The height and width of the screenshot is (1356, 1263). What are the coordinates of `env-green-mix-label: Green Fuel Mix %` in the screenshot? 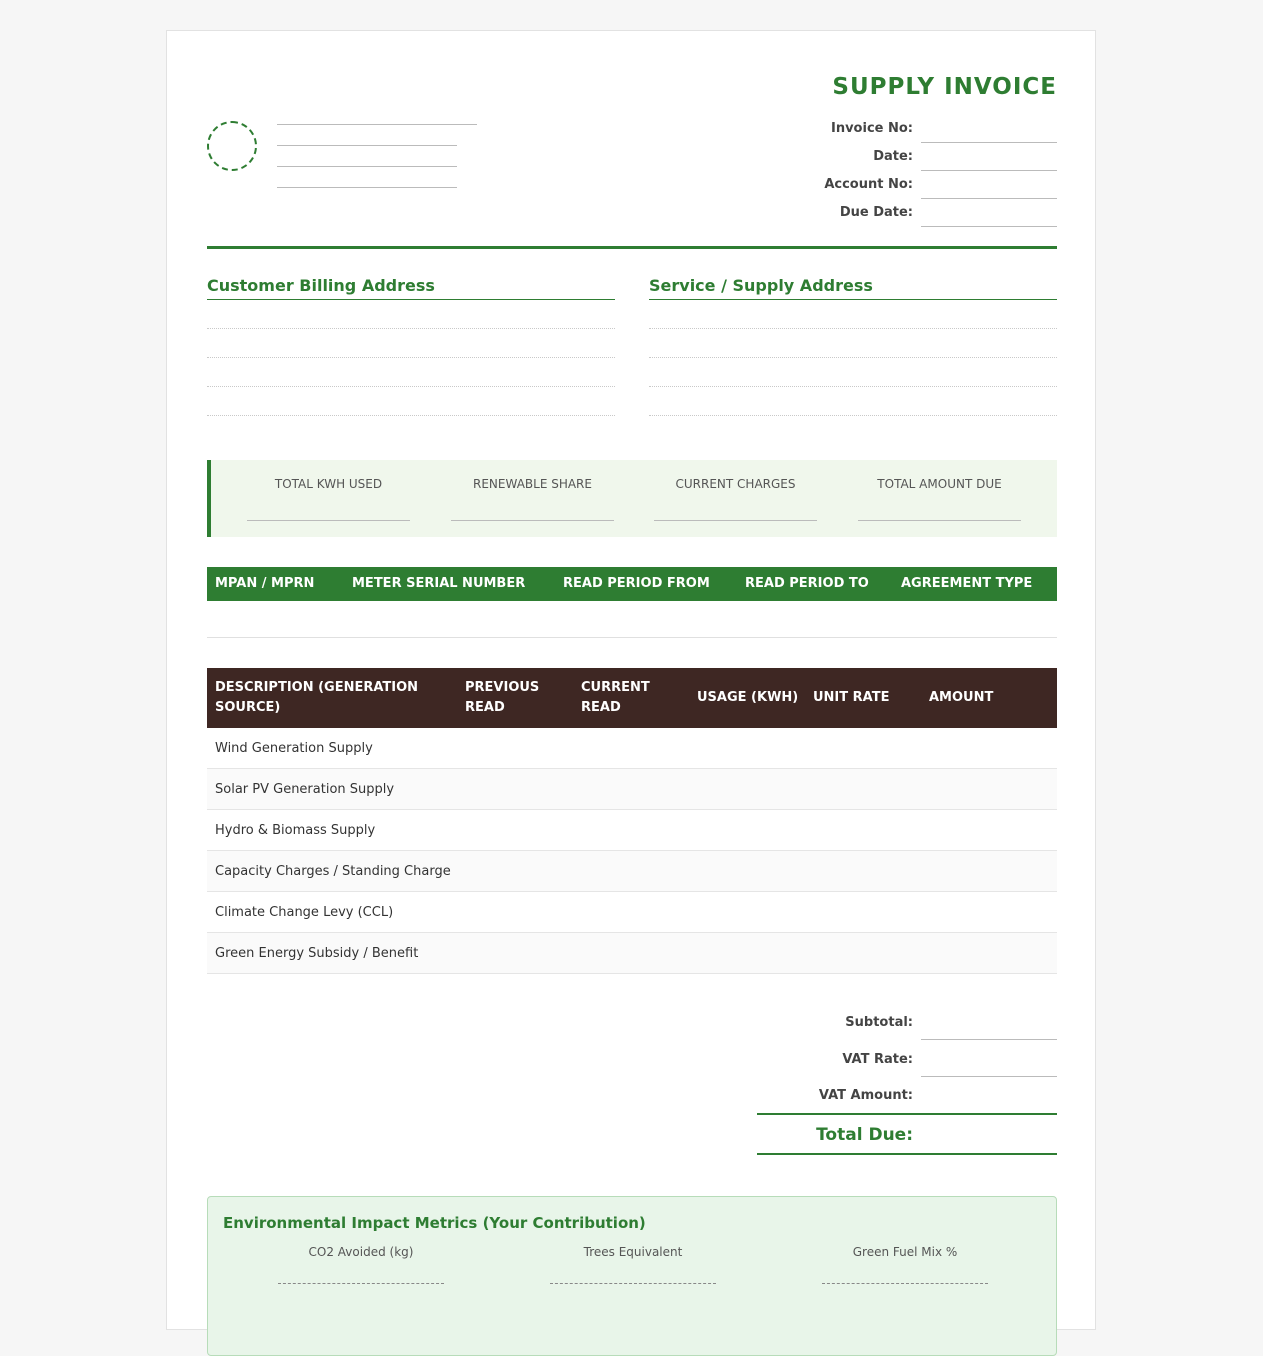 It's located at (905, 1252).